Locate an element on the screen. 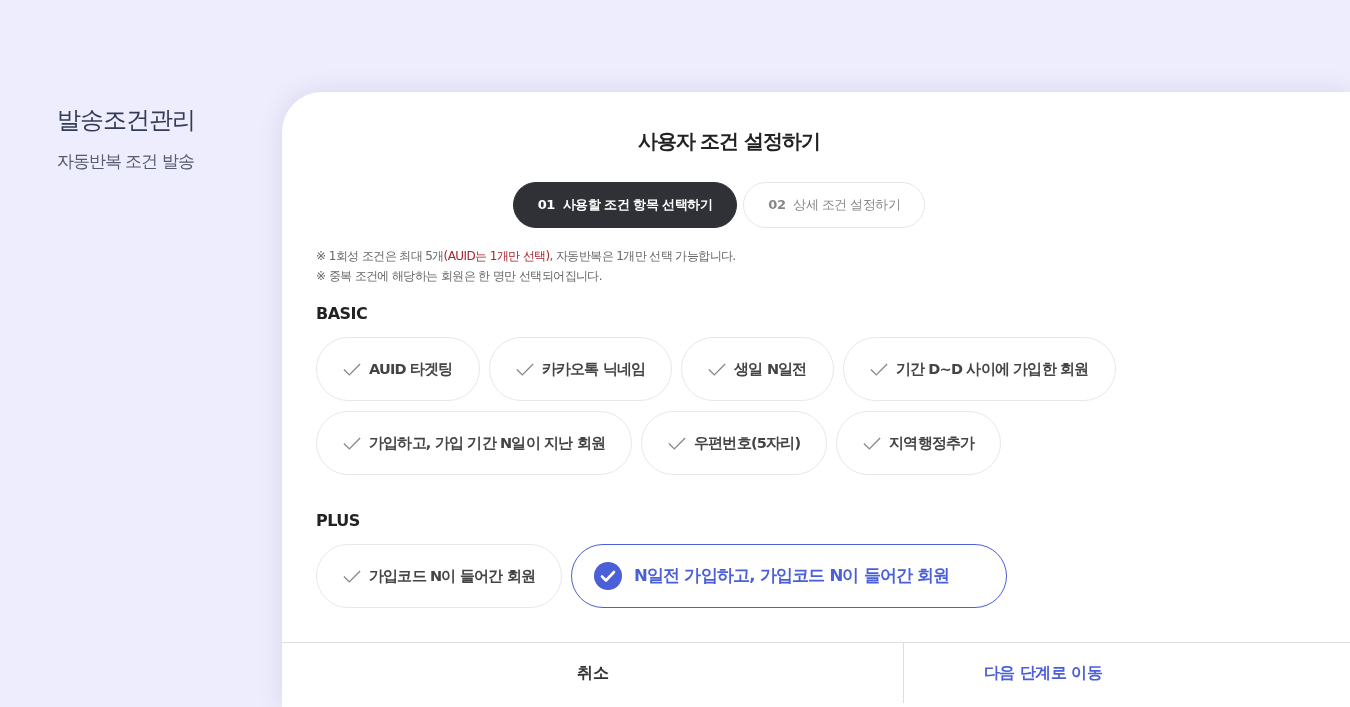 This screenshot has width=1350, height=707. note-text: ※ 중복 조건에 해당하는 회원은 한 명만 선택되어집니다. is located at coordinates (459, 276).